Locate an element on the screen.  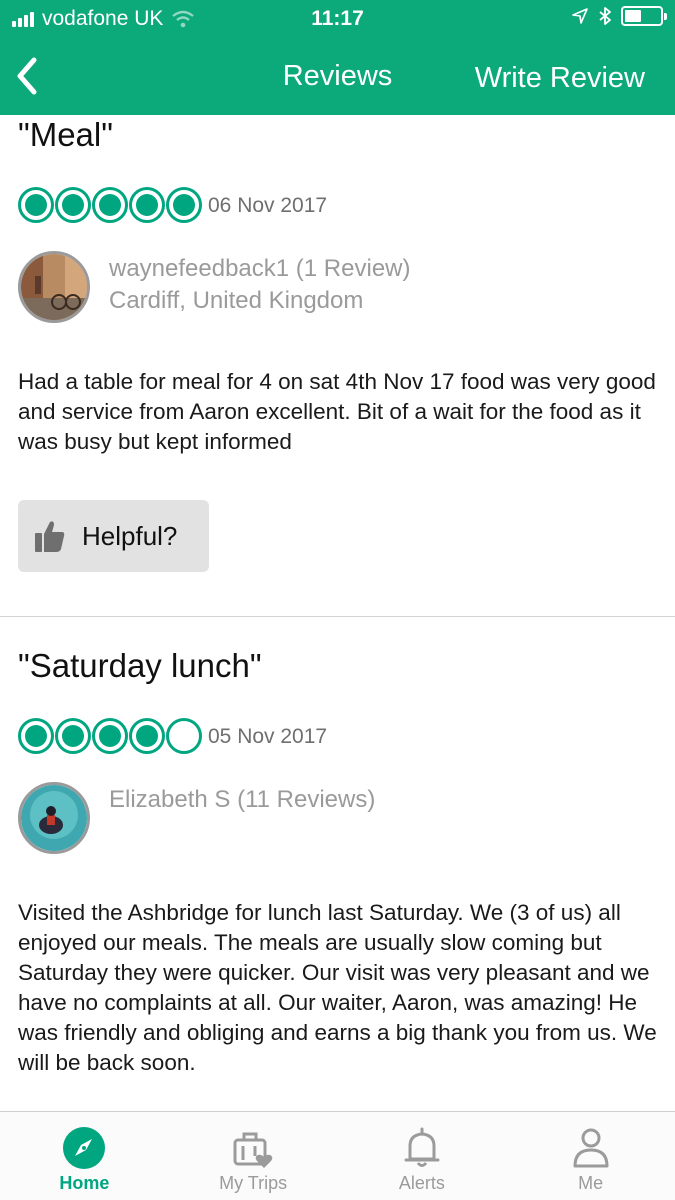
person-icon is located at coordinates (591, 1148).